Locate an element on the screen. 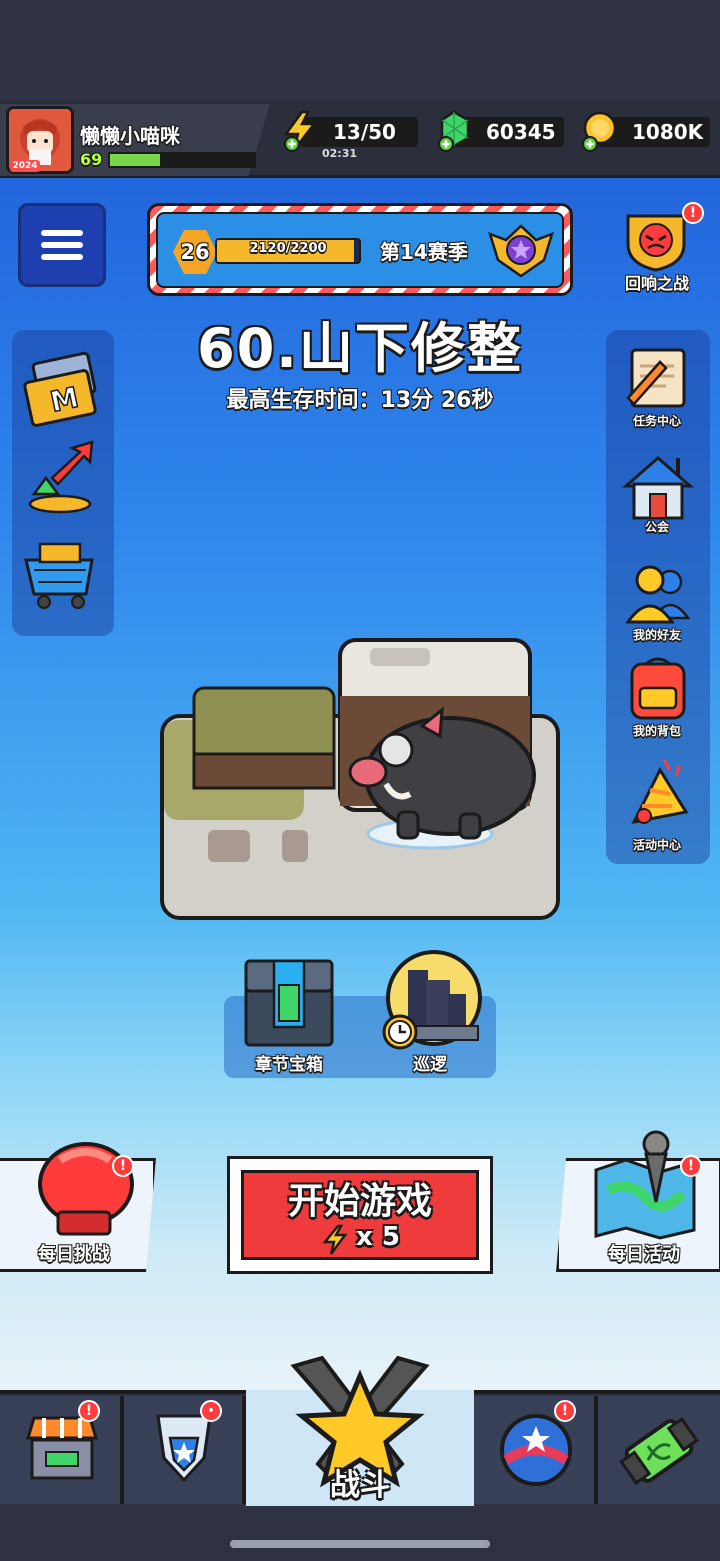  talents-notification-badge: ! is located at coordinates (565, 1411).